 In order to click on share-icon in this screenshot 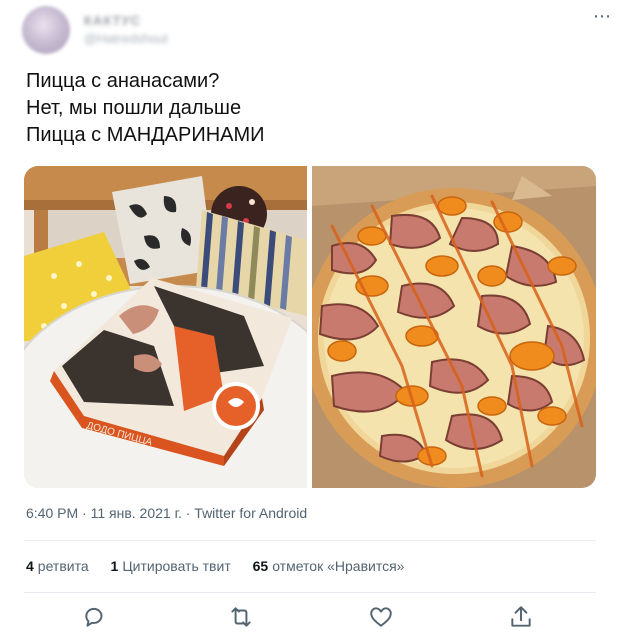, I will do `click(521, 617)`.